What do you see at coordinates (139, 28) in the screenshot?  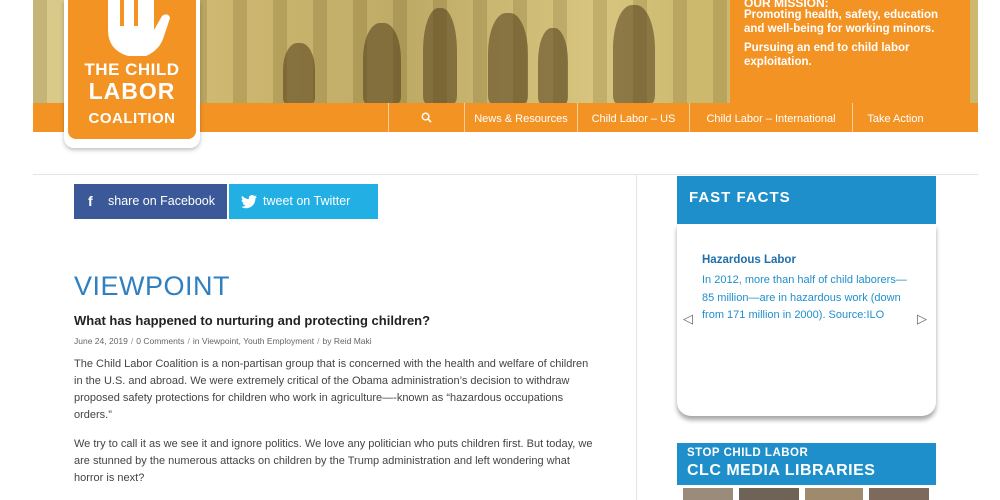 I see `hand-icon` at bounding box center [139, 28].